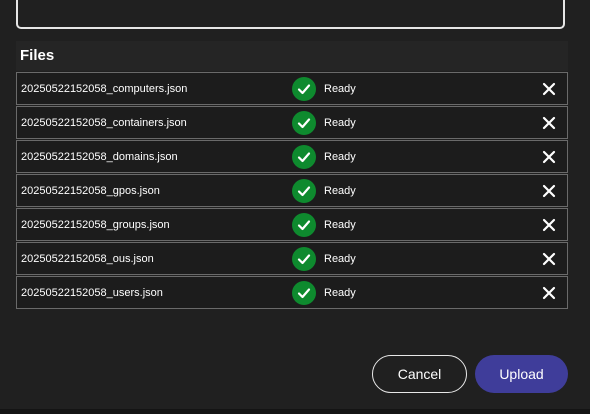  What do you see at coordinates (87, 259) in the screenshot?
I see `file-name: 20250522152058_ous.json` at bounding box center [87, 259].